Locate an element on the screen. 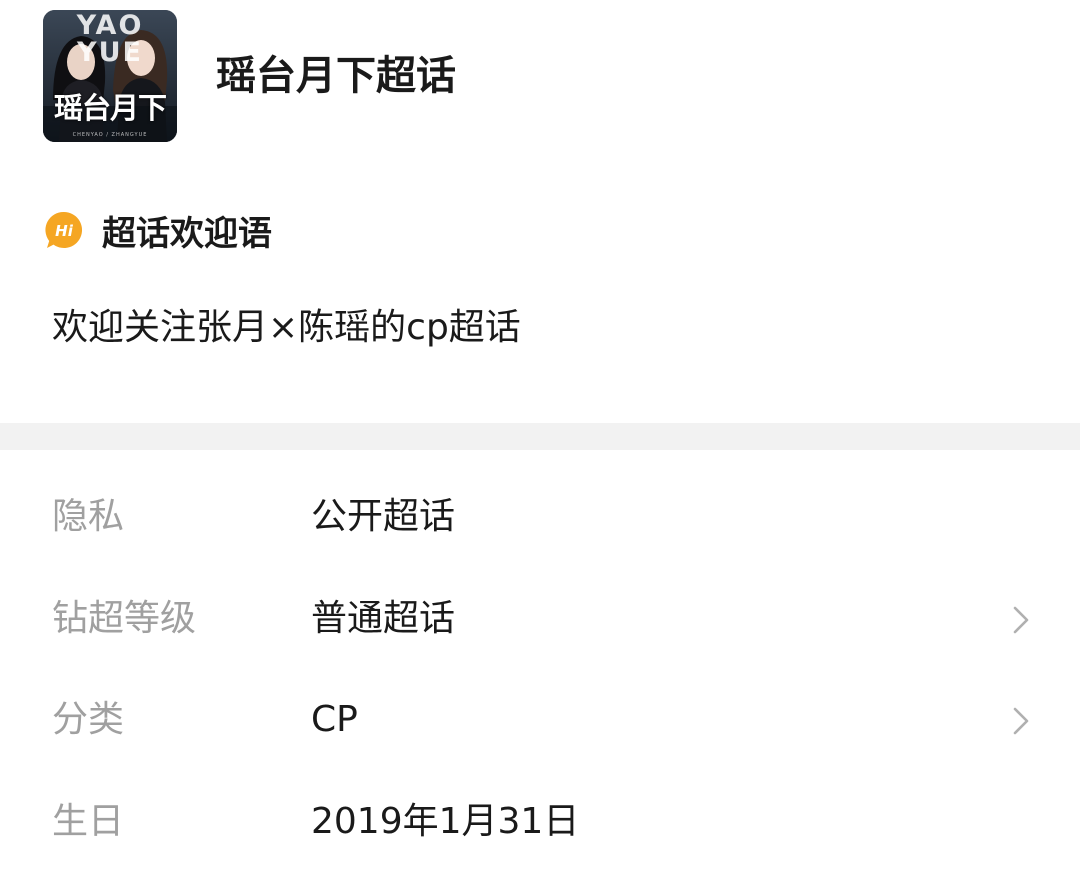 The image size is (1080, 873). info-value-birthday: 2019年1月31日 is located at coordinates (445, 821).